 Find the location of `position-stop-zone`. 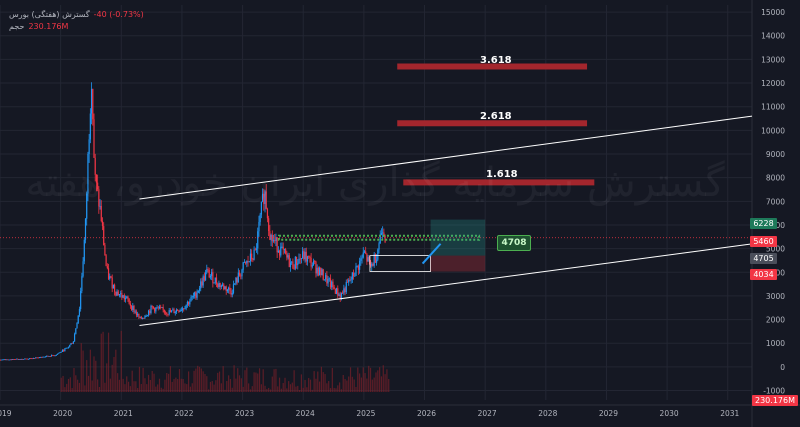

position-stop-zone is located at coordinates (458, 263).